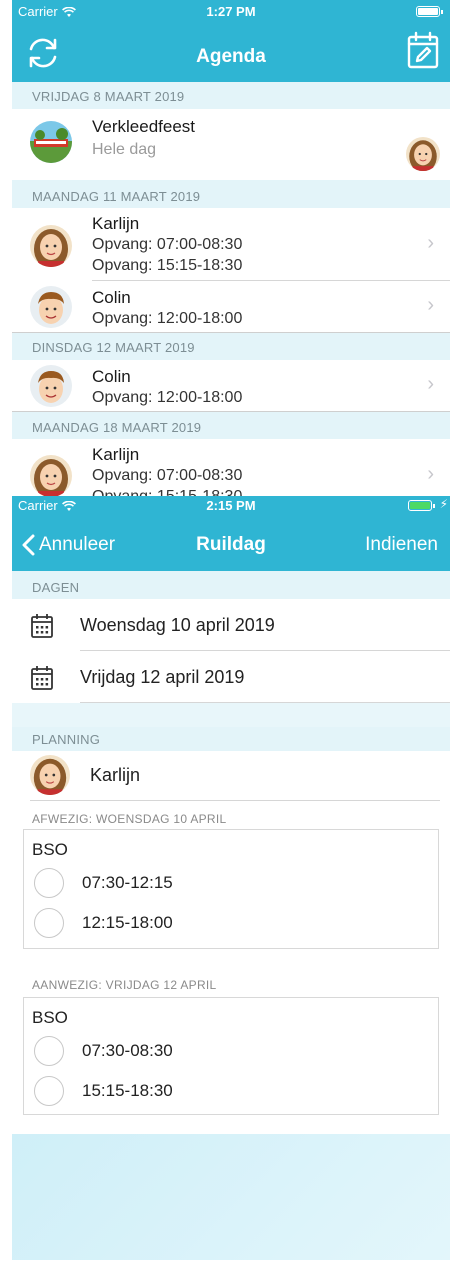 The image size is (452, 1268). I want to click on status-time: 2:15 PM, so click(231, 505).